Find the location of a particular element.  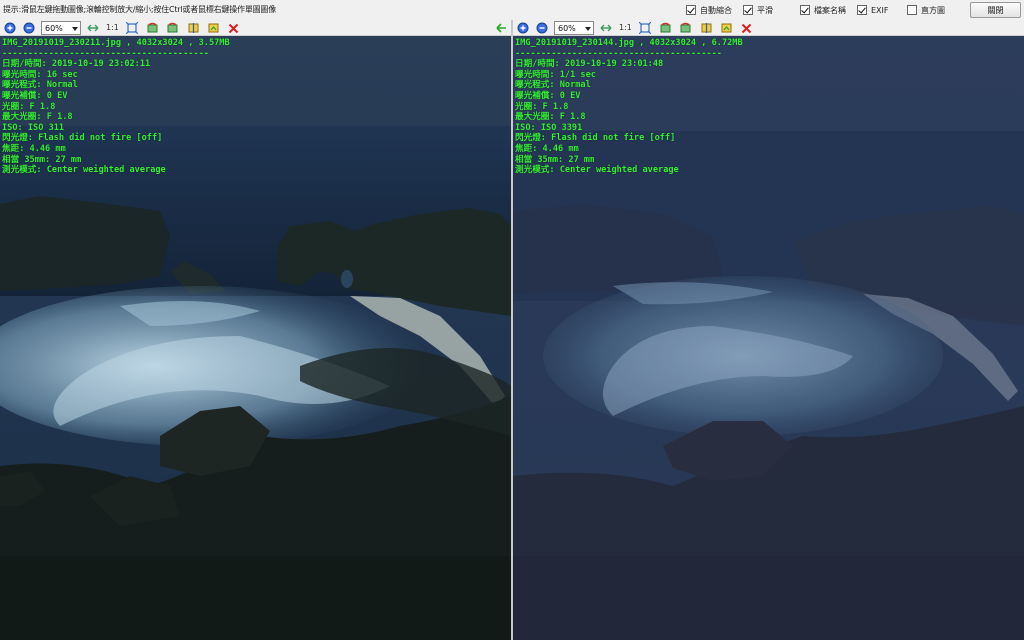

left-exif-metering: 測光模式: Center weighted average is located at coordinates (84, 170).